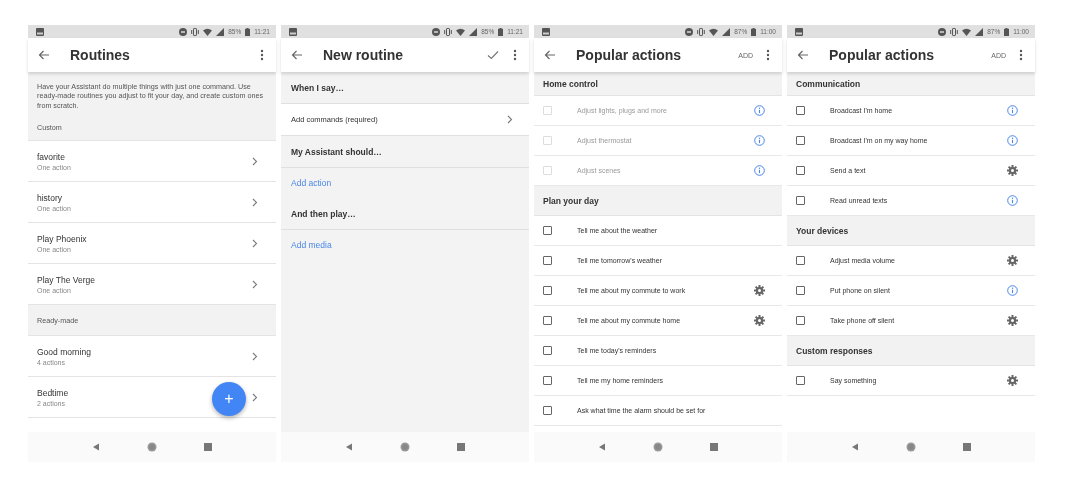 The width and height of the screenshot is (1068, 482). What do you see at coordinates (51, 156) in the screenshot?
I see `routine-title: favorite` at bounding box center [51, 156].